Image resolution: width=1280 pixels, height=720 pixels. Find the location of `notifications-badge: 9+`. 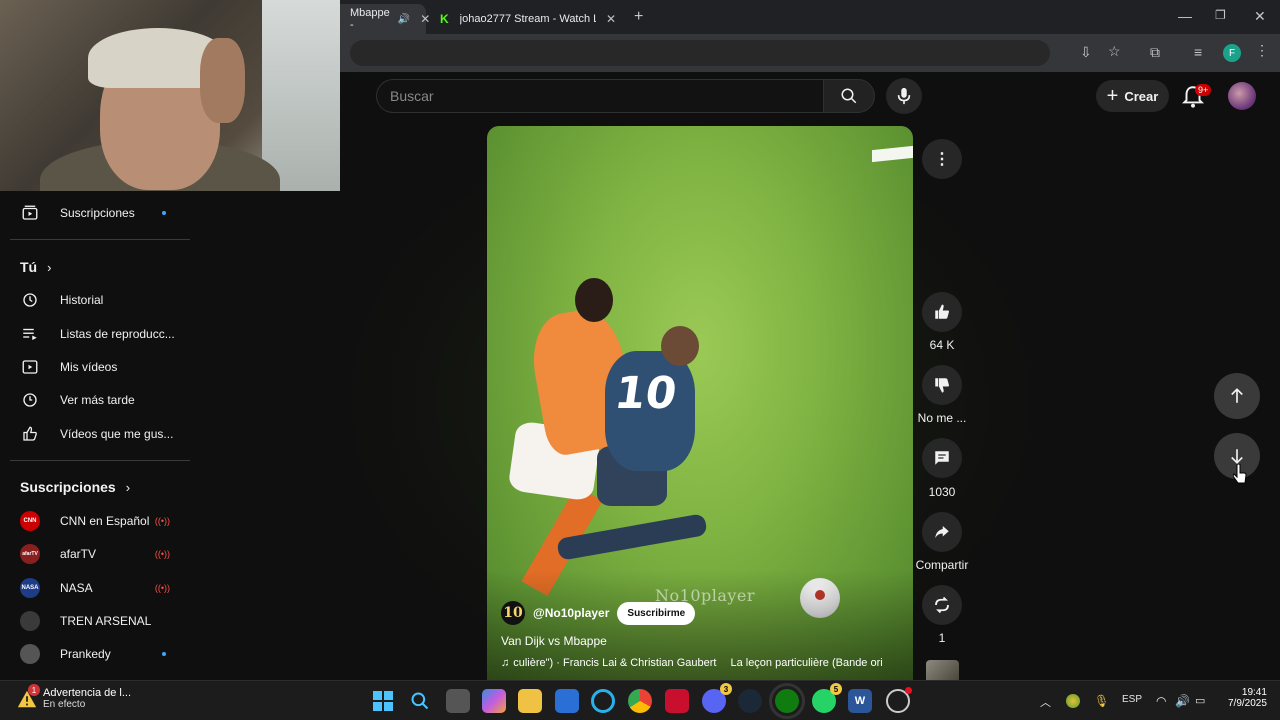

notifications-badge: 9+ is located at coordinates (1203, 90).